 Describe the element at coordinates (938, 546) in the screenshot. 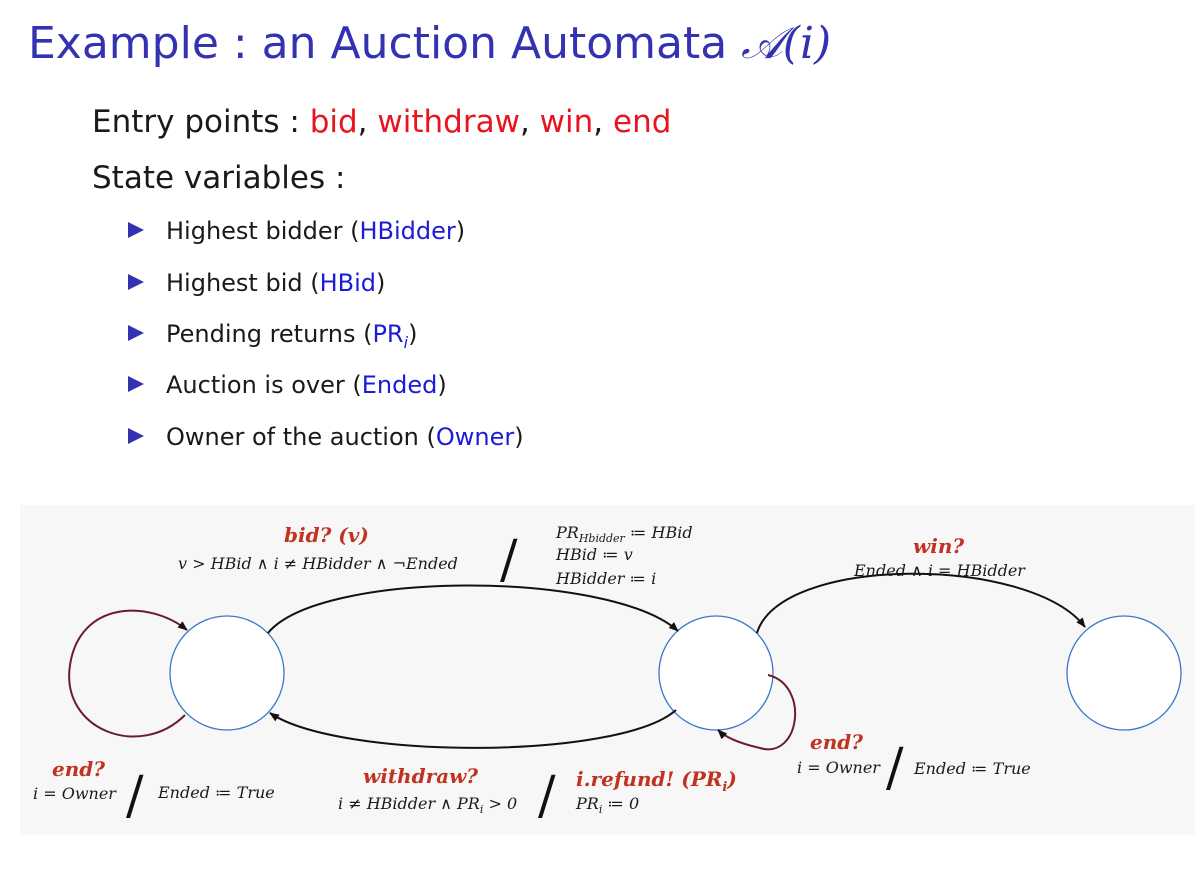

I see `win-event-label: win?` at that location.